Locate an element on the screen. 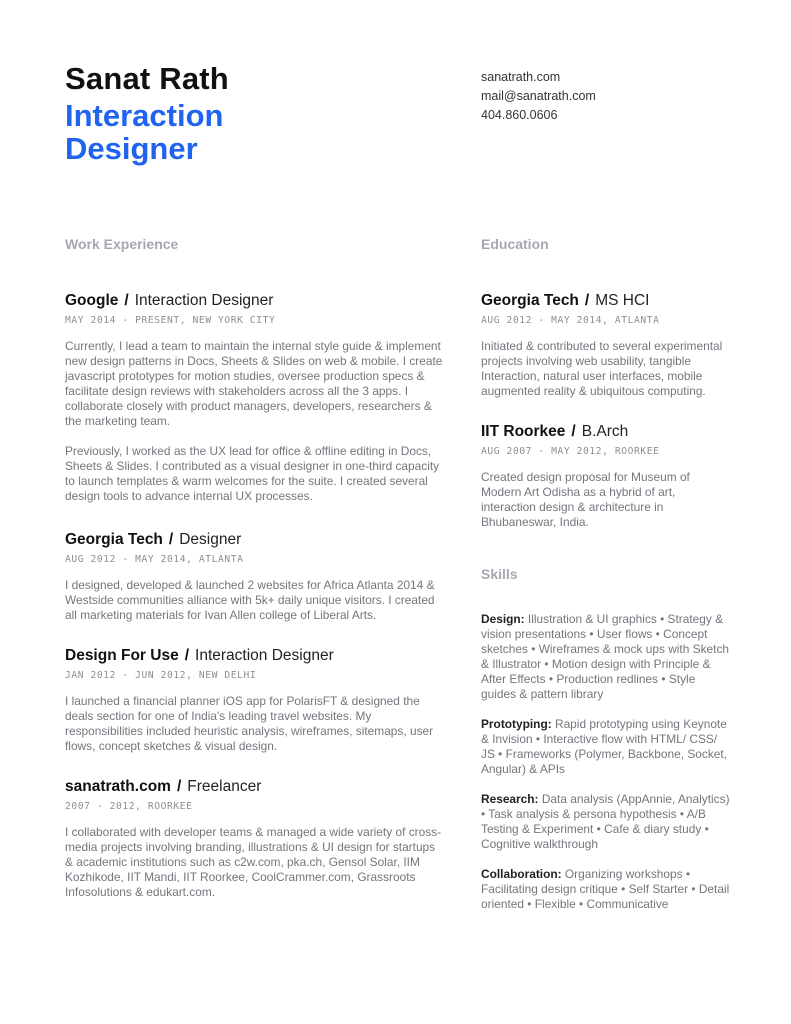 This screenshot has width=791, height=1024. skill-label: Research: is located at coordinates (510, 799).